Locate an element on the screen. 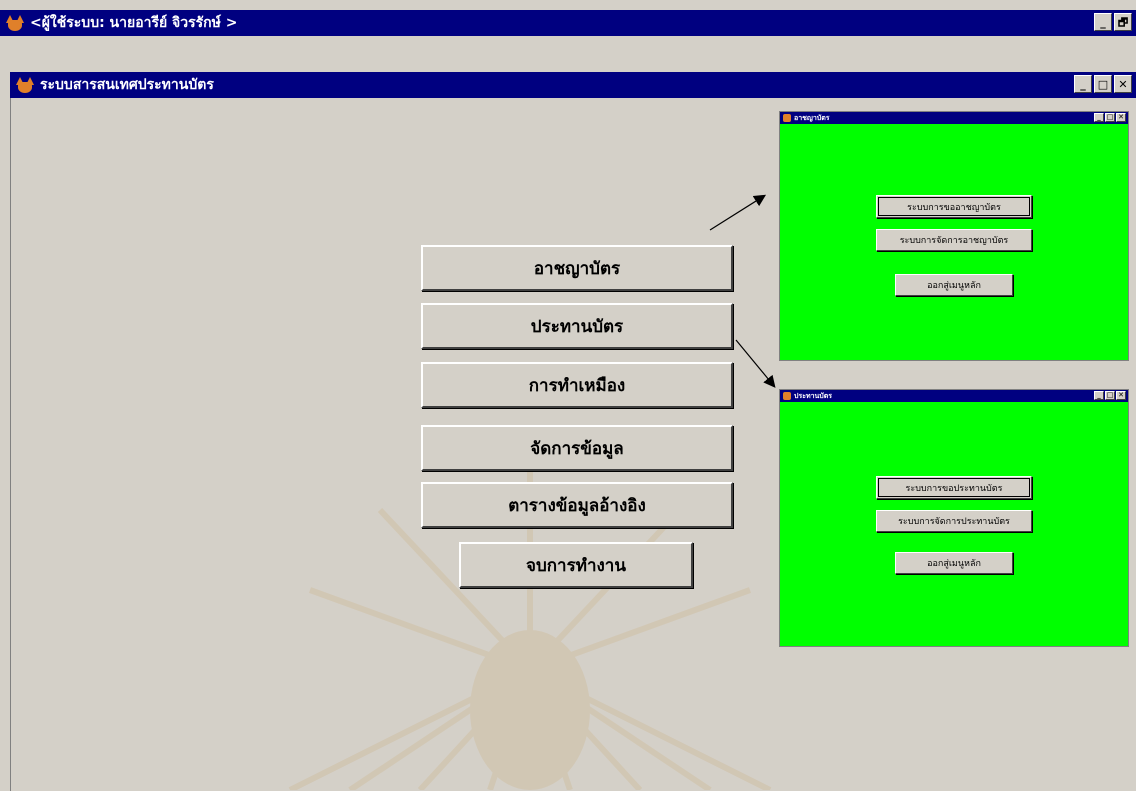 The image size is (1136, 791). fox-app-icon is located at coordinates (15, 23).